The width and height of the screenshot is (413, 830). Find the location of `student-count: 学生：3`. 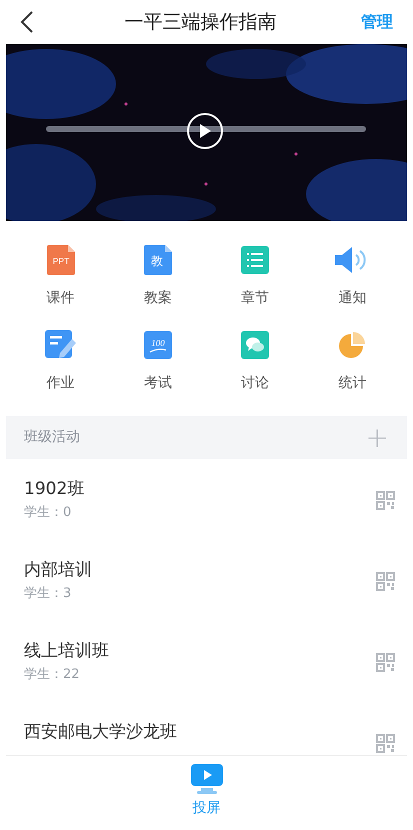

student-count: 学生：3 is located at coordinates (48, 594).